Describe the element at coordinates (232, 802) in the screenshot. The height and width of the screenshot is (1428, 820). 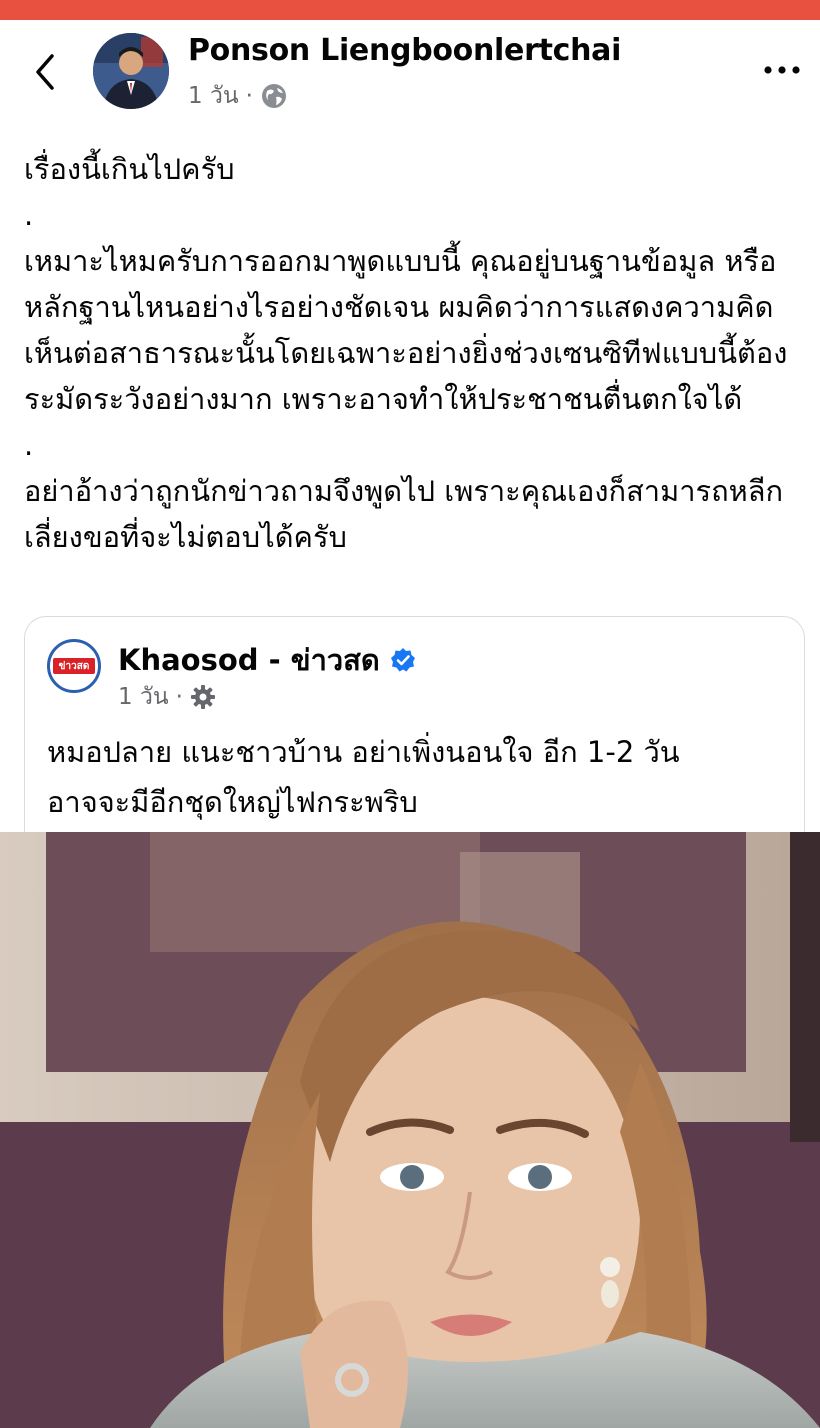
I see `shared-line: อาจจะมีอีกชุดใหญ่ไฟกระพริบ` at that location.